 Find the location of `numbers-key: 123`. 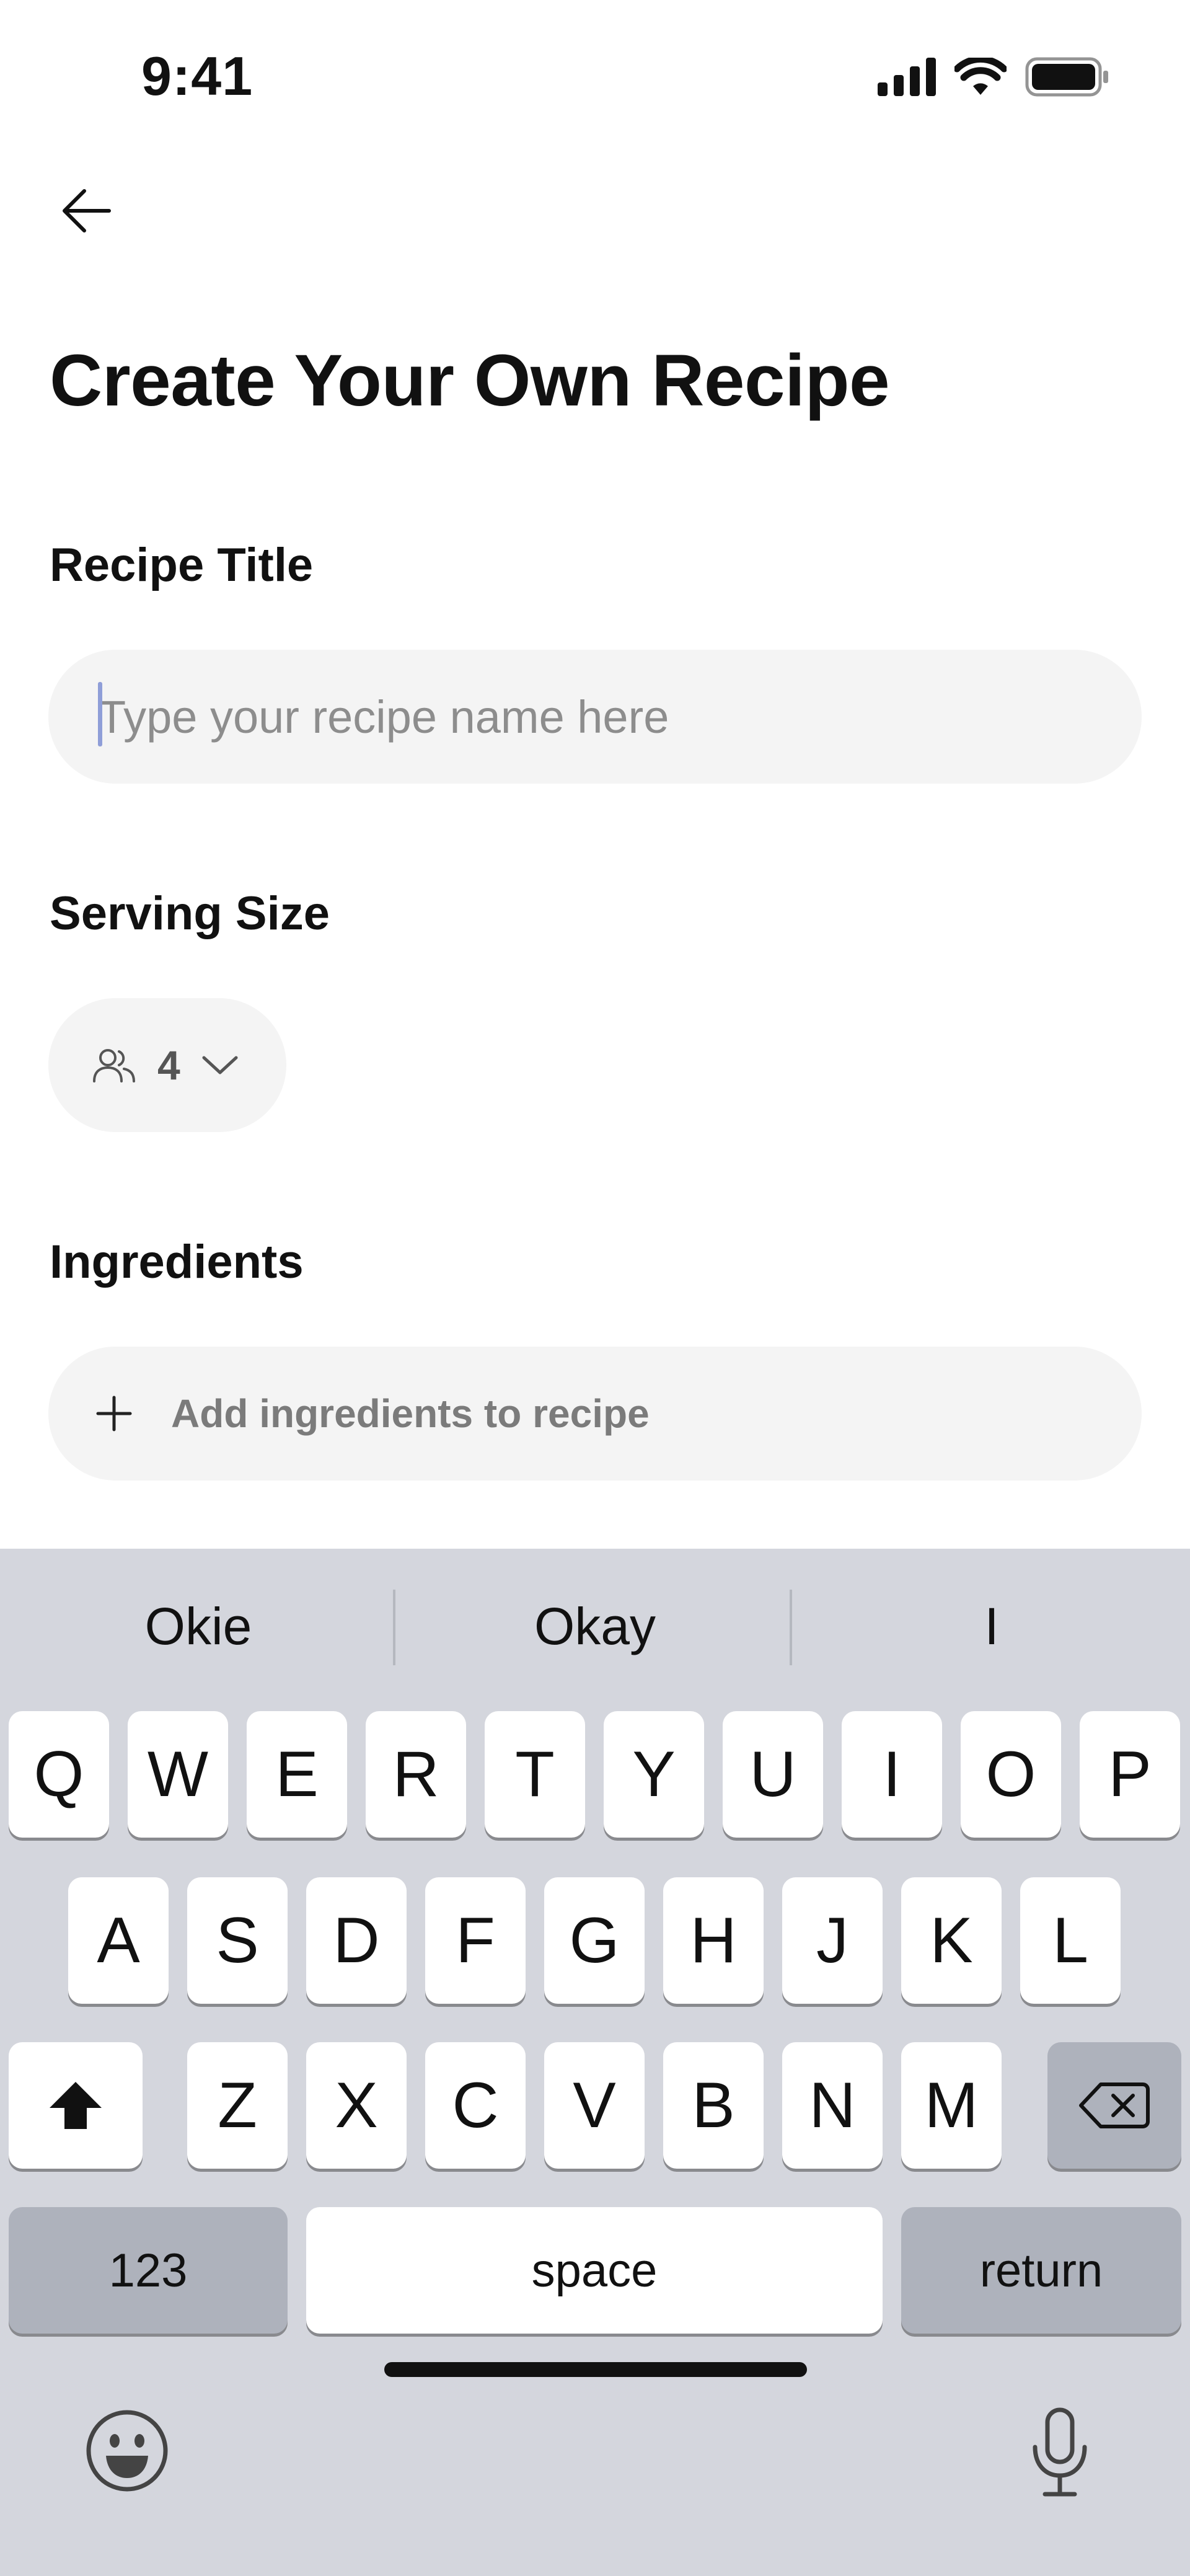

numbers-key: 123 is located at coordinates (148, 2271).